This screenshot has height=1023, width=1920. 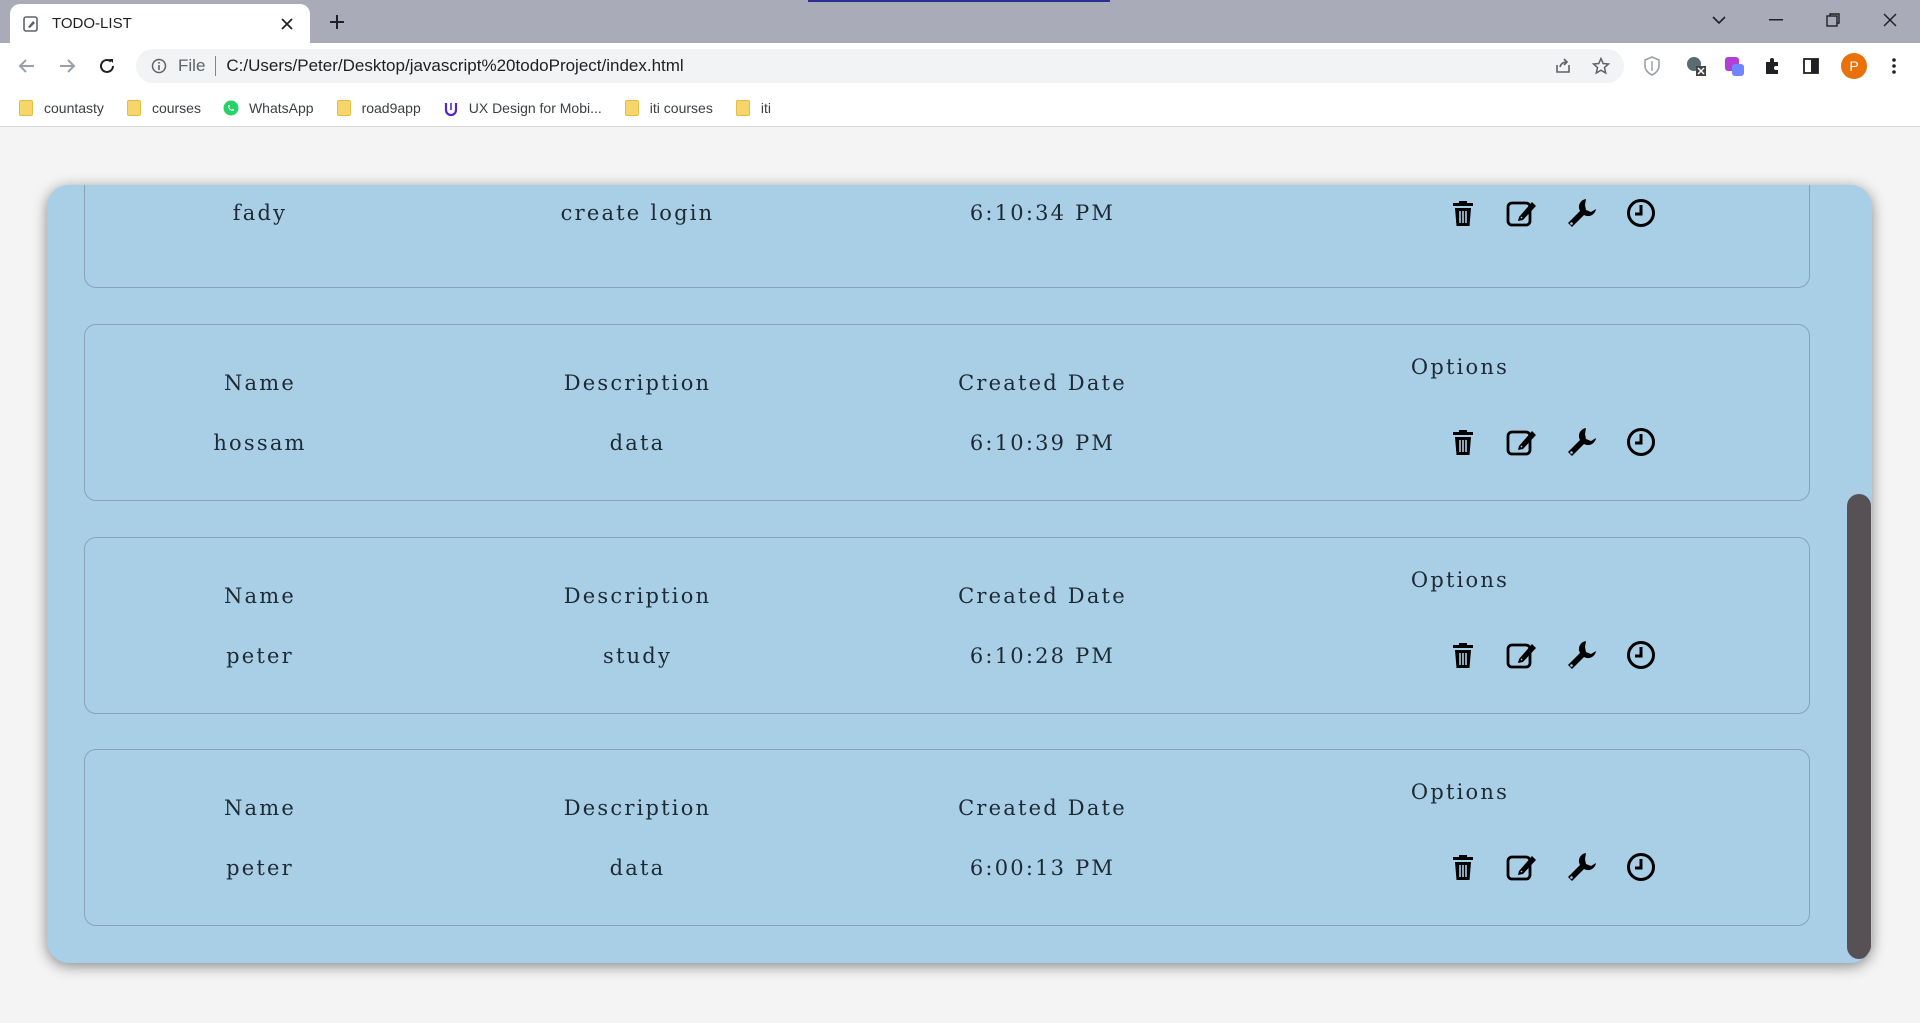 I want to click on todo-name: hossam, so click(x=260, y=443).